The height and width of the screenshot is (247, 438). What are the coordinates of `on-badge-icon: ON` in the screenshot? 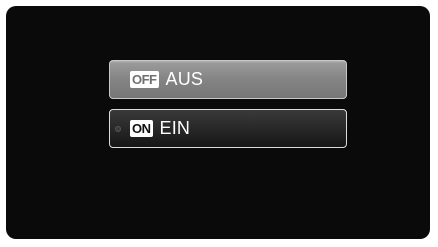 It's located at (141, 128).